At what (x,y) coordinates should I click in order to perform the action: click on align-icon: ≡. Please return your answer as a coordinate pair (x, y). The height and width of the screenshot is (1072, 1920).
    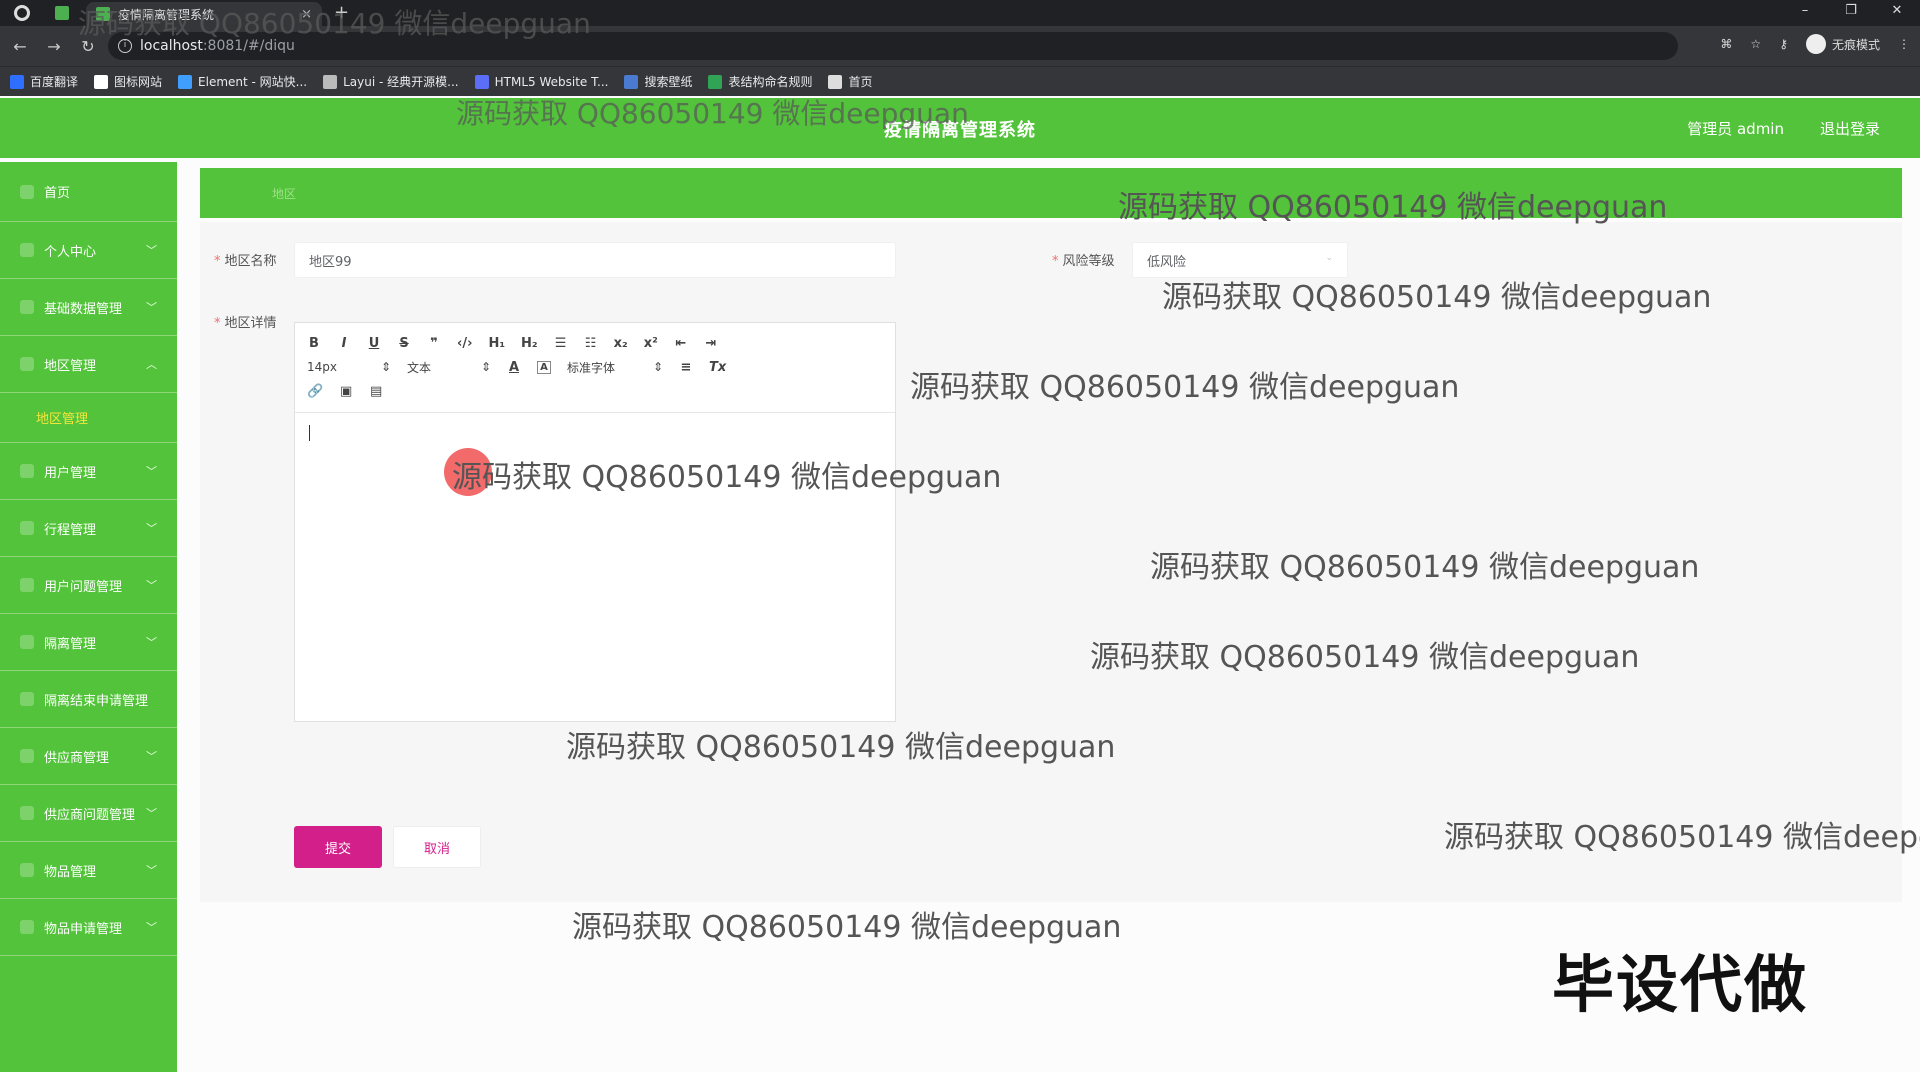
    Looking at the image, I should click on (686, 367).